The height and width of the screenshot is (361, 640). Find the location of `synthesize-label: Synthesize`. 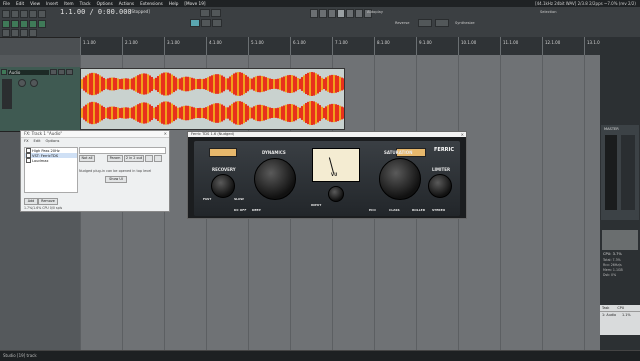

synthesize-label: Synthesize is located at coordinates (465, 23).